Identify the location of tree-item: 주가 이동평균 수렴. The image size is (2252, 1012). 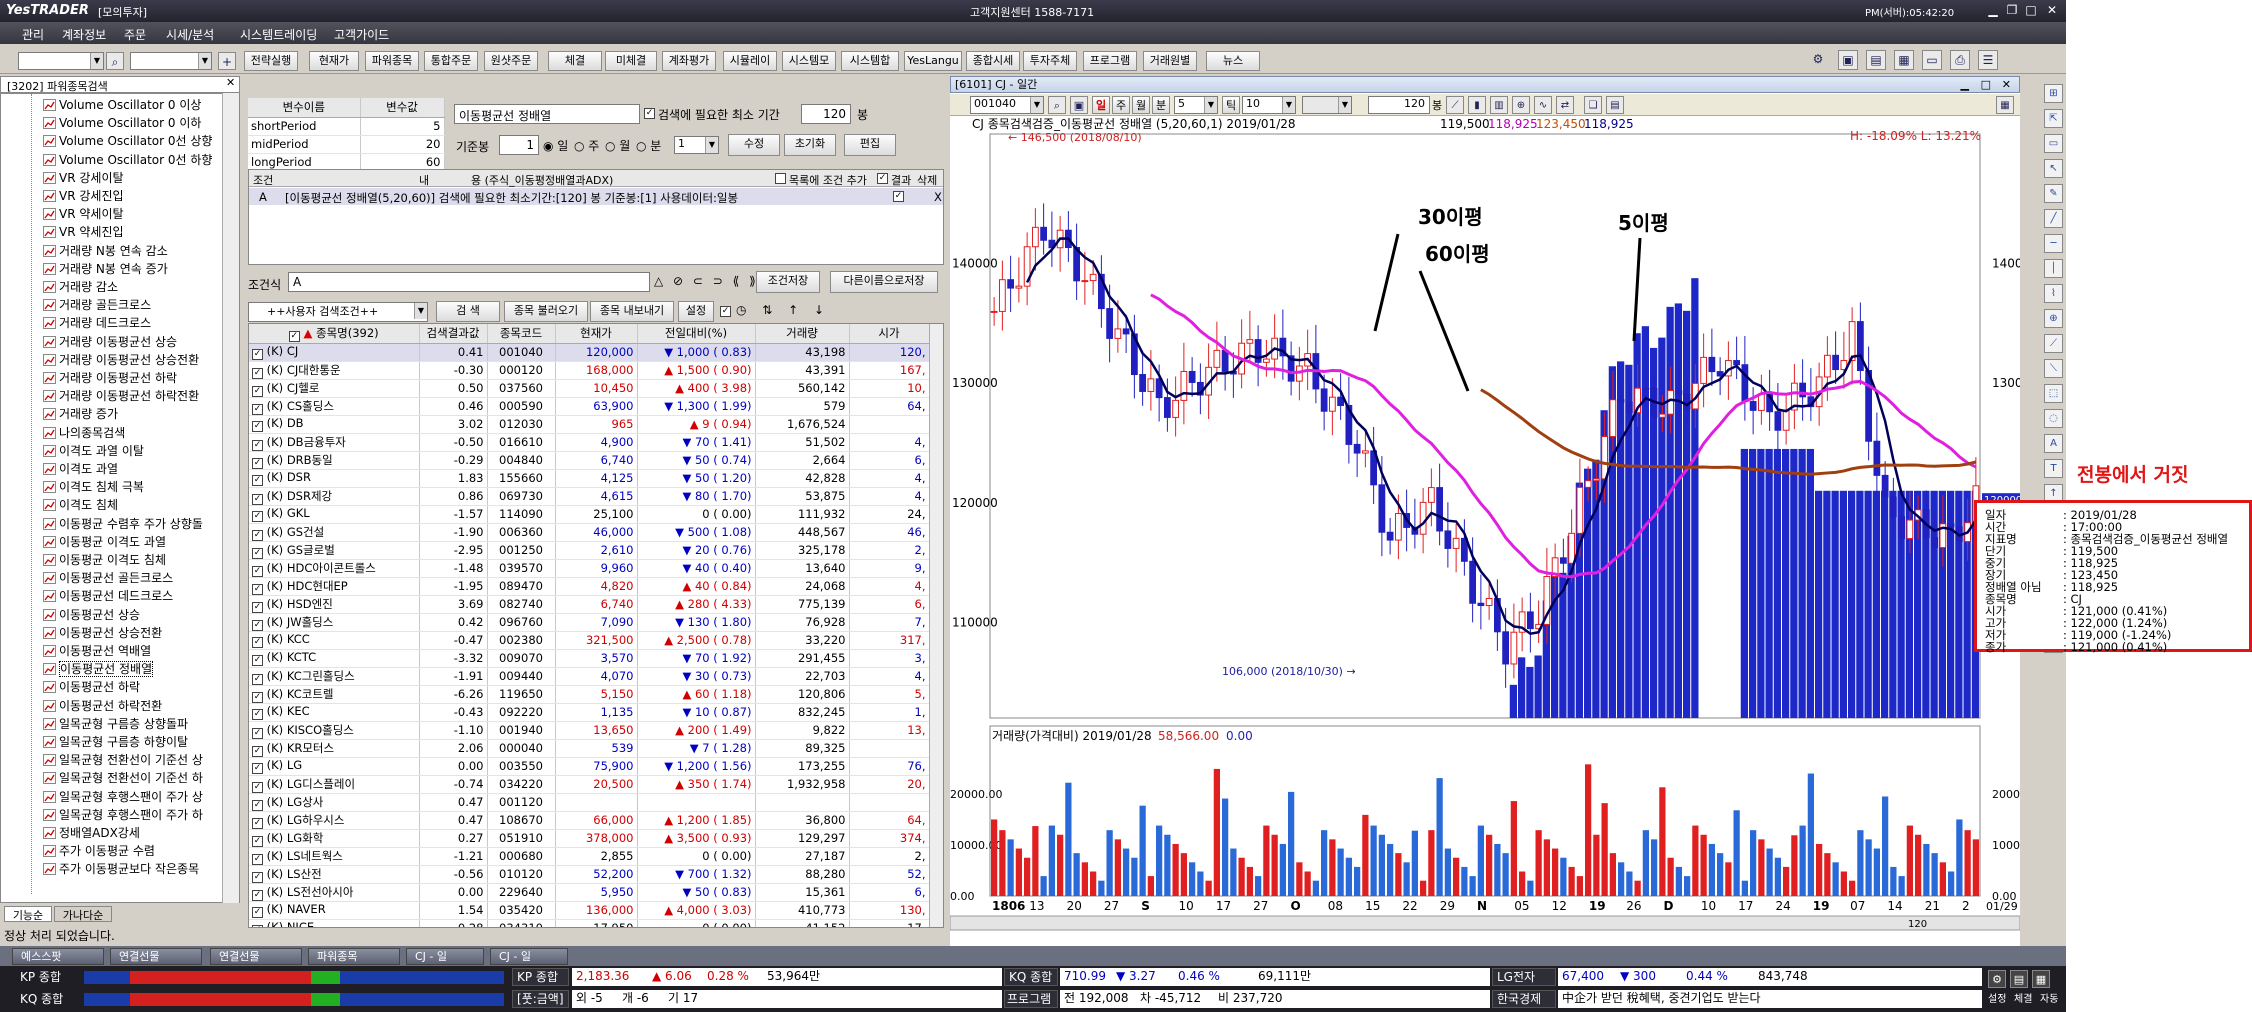
(99, 851).